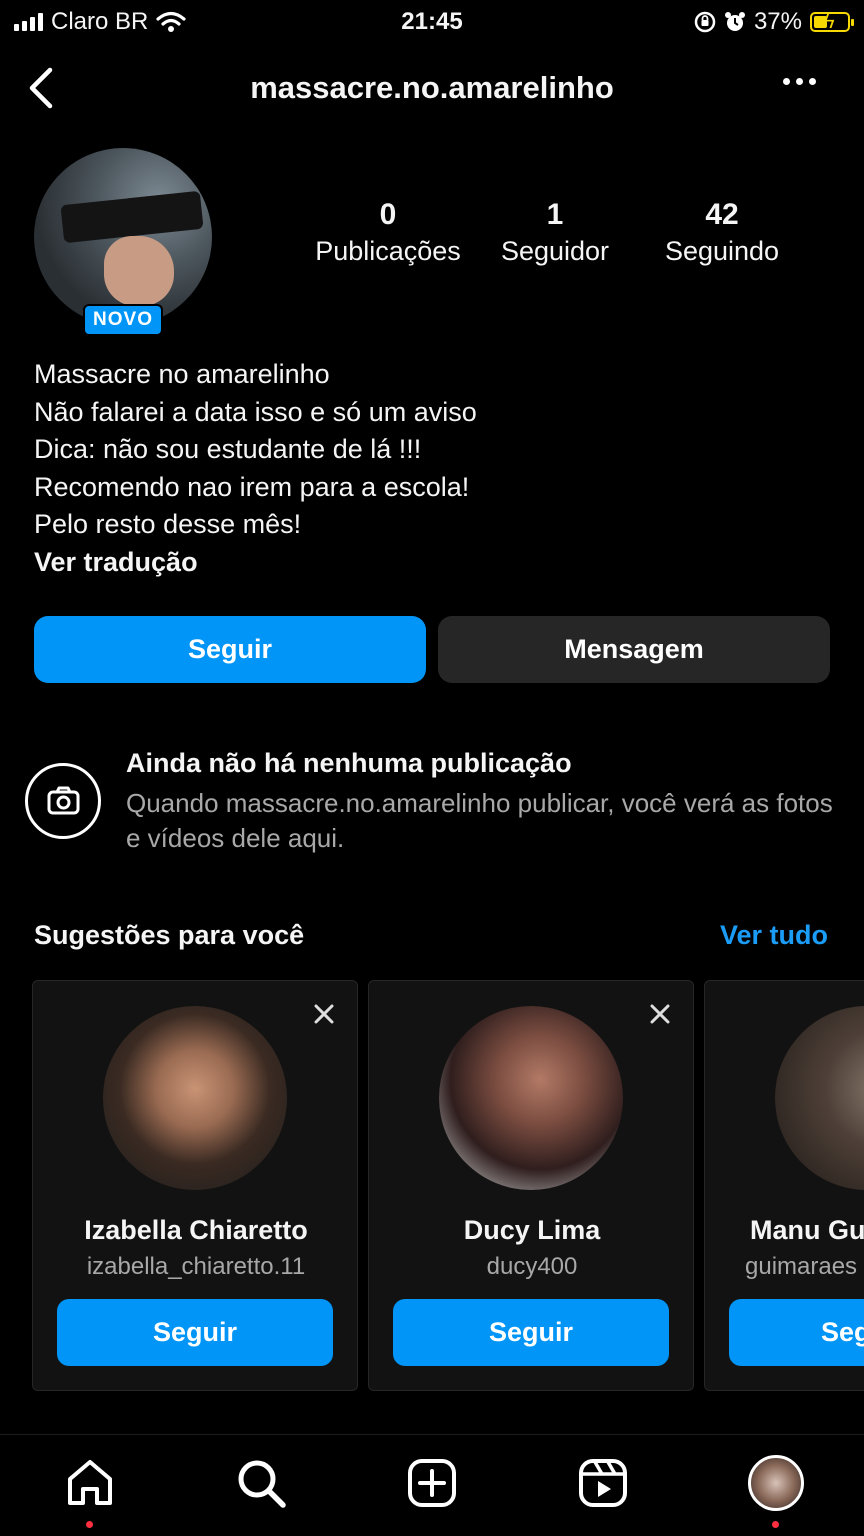 The height and width of the screenshot is (1536, 864). I want to click on suggestion-card: Manu Gu guimaraes Seg, so click(784, 1185).